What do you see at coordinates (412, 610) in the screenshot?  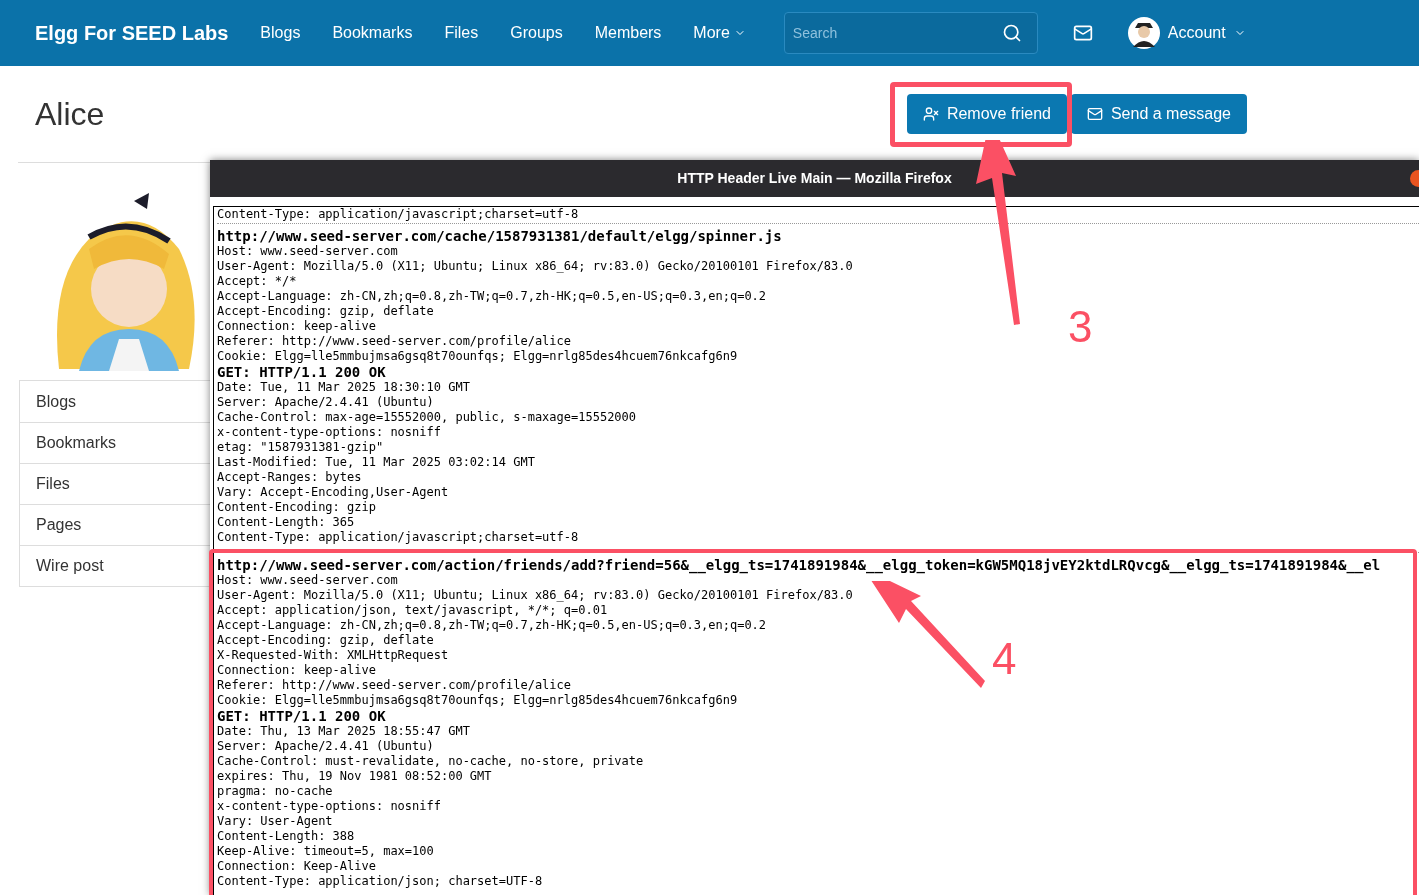 I see `header-line: Accept: application/json, text/javascript, */*; q=0.01` at bounding box center [412, 610].